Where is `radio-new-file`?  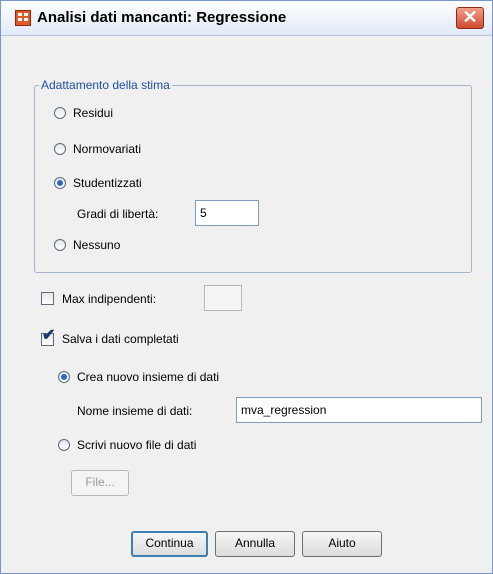 radio-new-file is located at coordinates (64, 445).